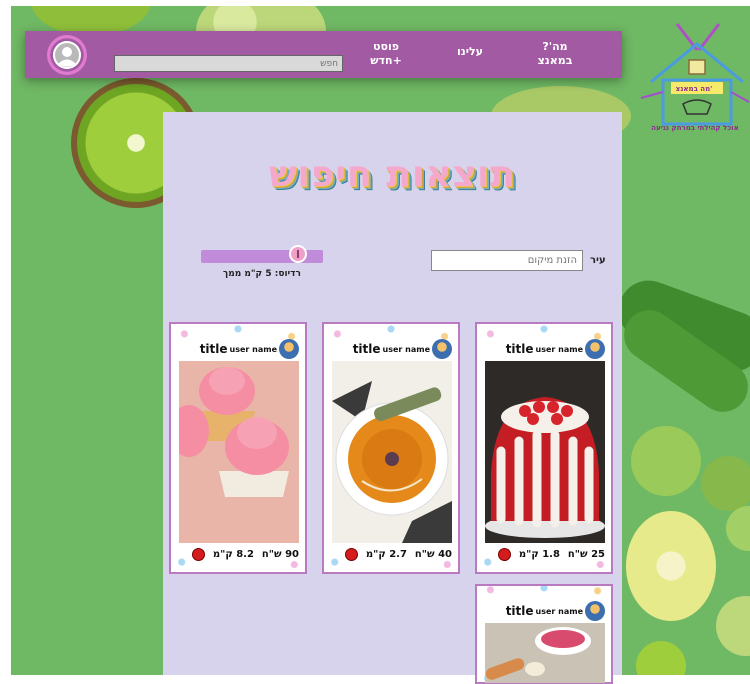 The height and width of the screenshot is (684, 750). Describe the element at coordinates (694, 89) in the screenshot. I see `logo-name: מה במאנצ'` at that location.